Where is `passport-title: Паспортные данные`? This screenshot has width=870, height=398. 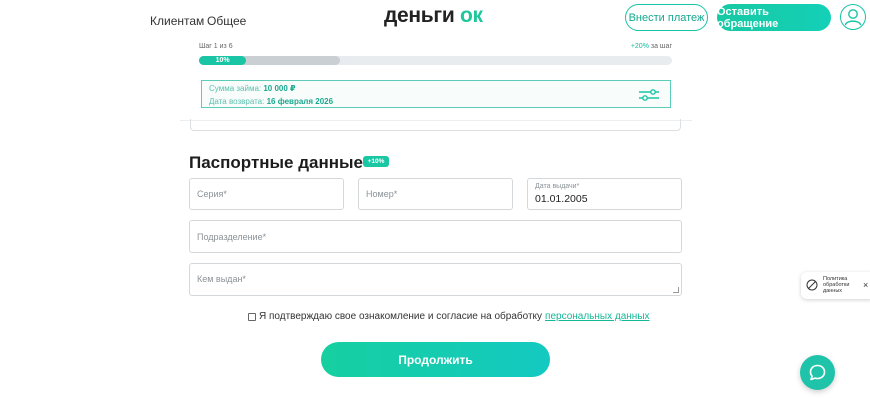 passport-title: Паспортные данные is located at coordinates (276, 162).